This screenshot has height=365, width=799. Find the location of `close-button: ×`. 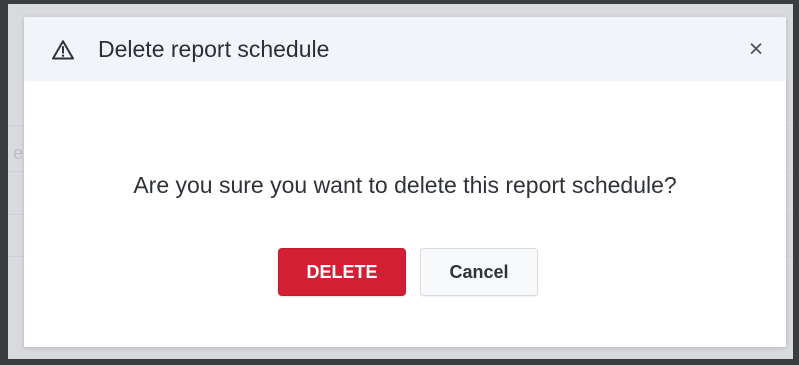

close-button: × is located at coordinates (756, 49).